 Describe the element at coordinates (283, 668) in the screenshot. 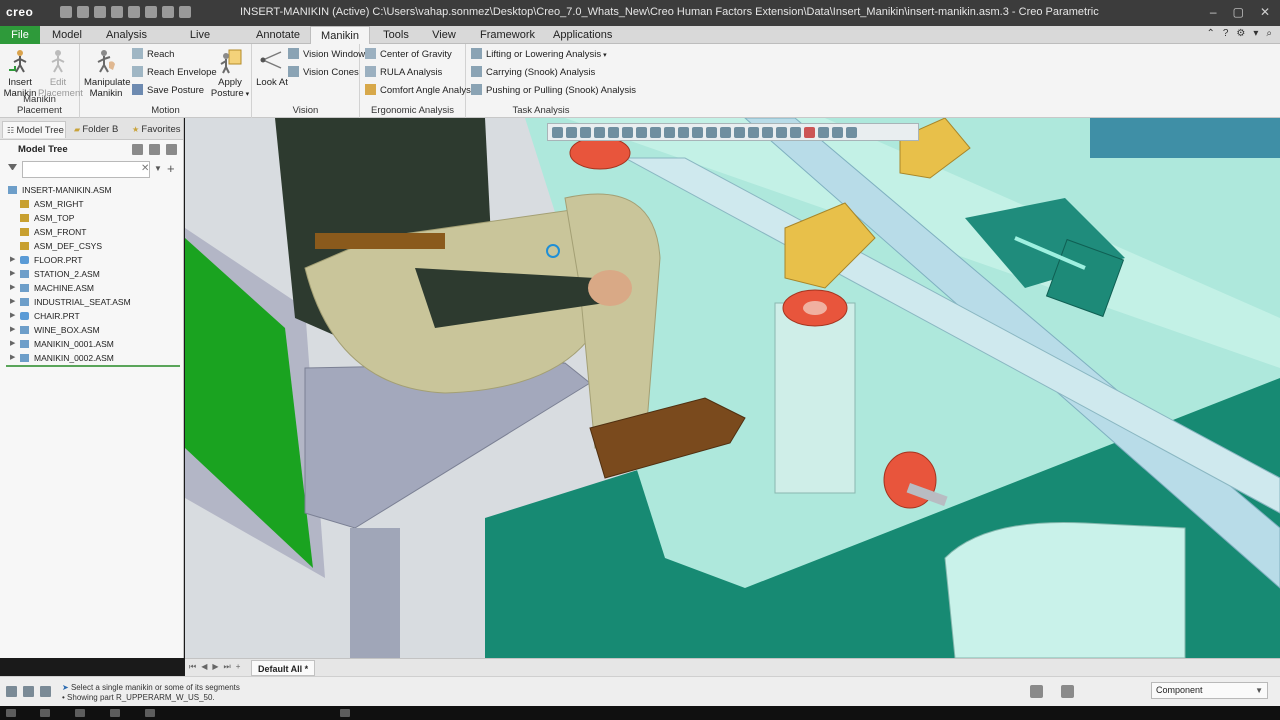

I see `tab-default-all: Default All *` at that location.